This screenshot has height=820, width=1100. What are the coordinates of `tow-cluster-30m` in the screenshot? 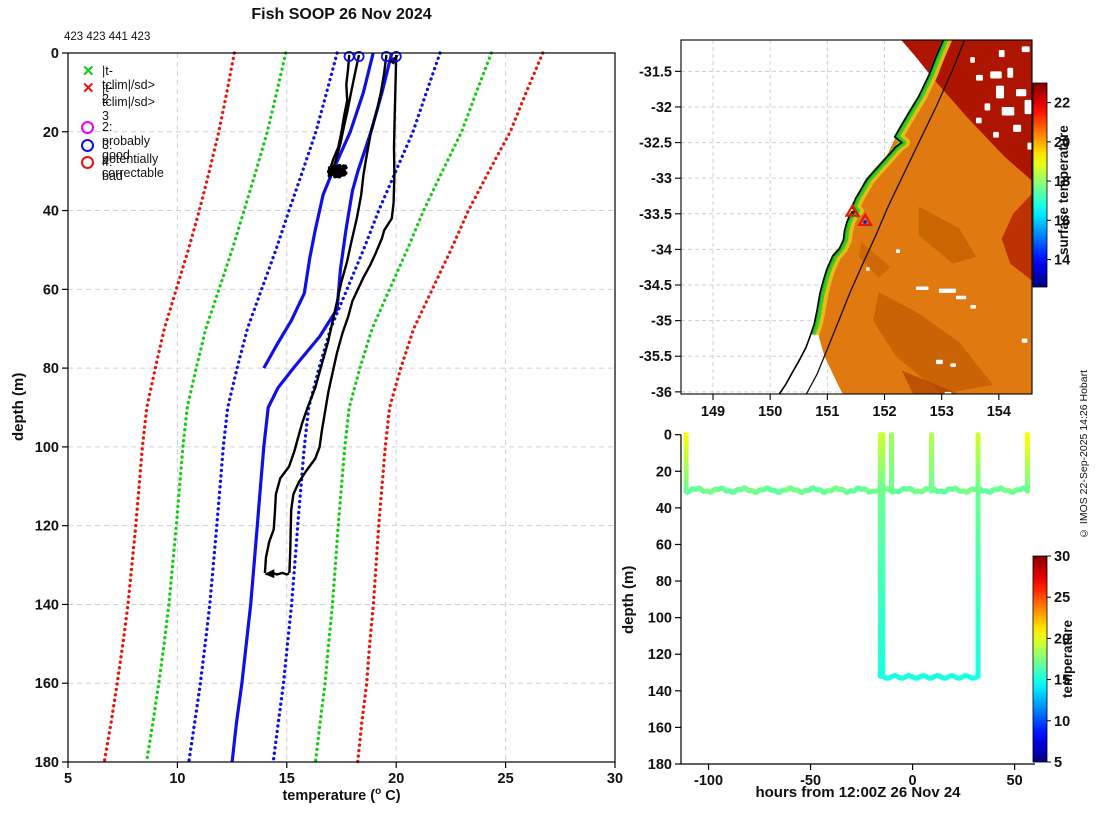 It's located at (337, 171).